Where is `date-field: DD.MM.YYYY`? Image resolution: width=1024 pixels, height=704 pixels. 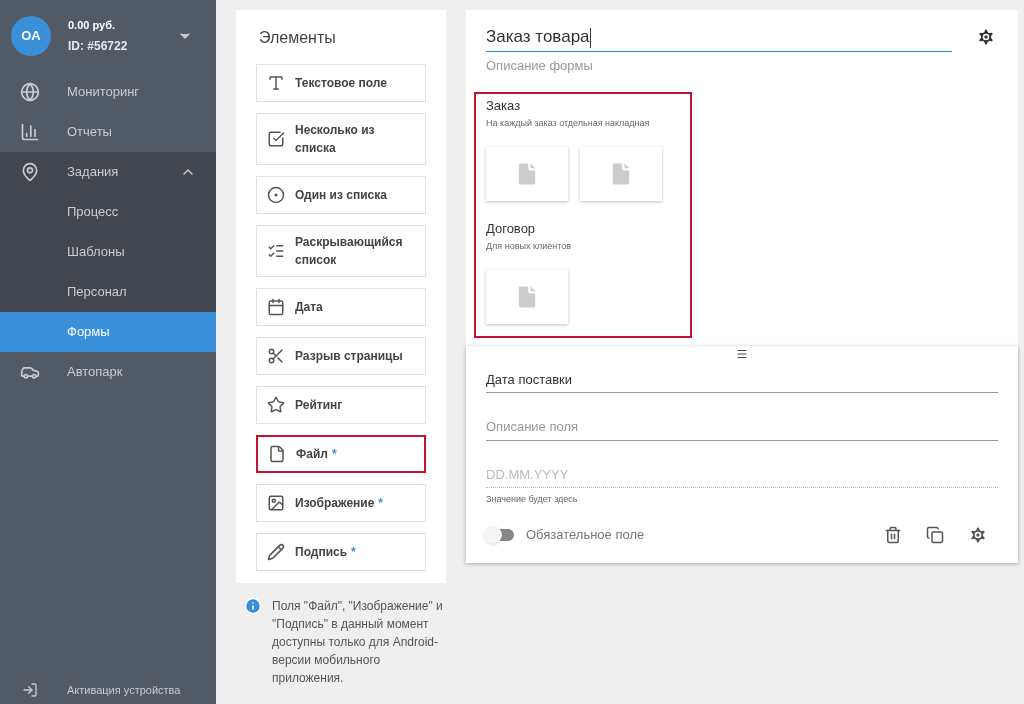
date-field: DD.MM.YYYY is located at coordinates (742, 476).